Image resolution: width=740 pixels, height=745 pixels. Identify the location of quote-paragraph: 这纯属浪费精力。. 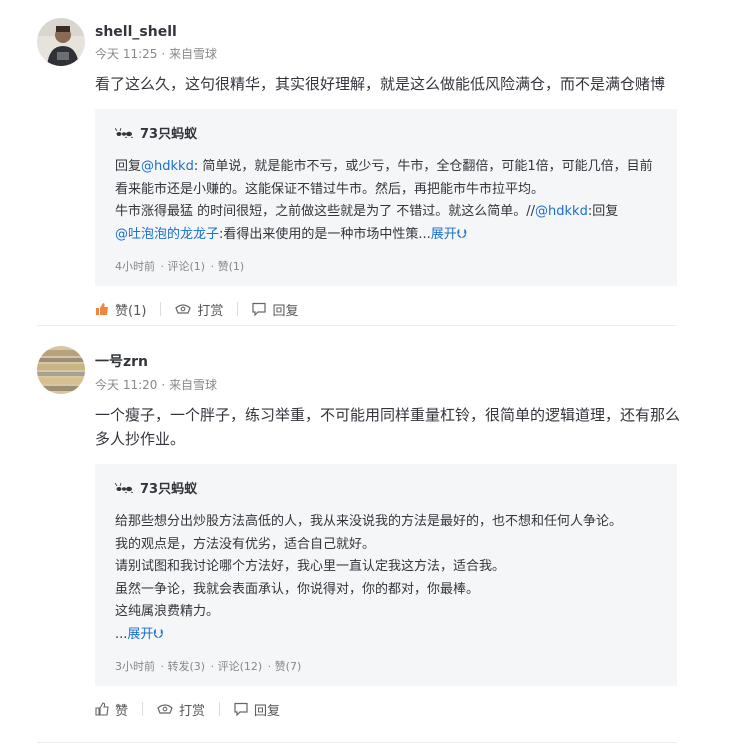
(167, 611).